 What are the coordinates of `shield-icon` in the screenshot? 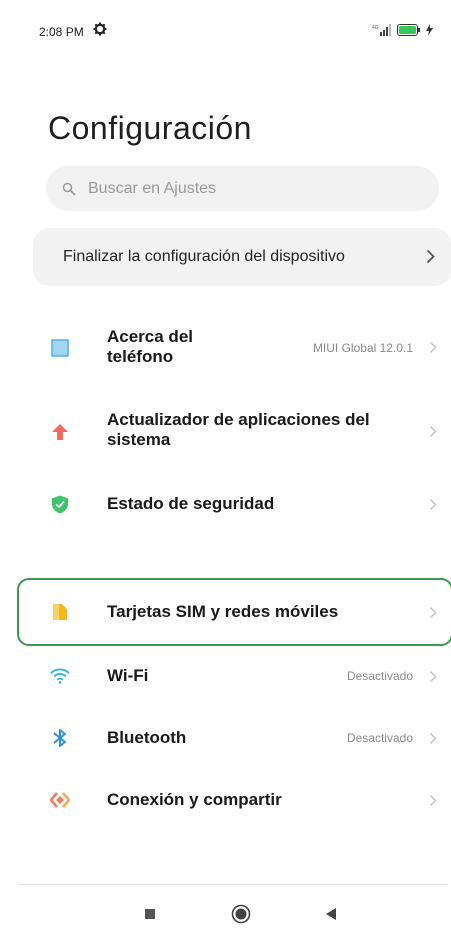 It's located at (60, 504).